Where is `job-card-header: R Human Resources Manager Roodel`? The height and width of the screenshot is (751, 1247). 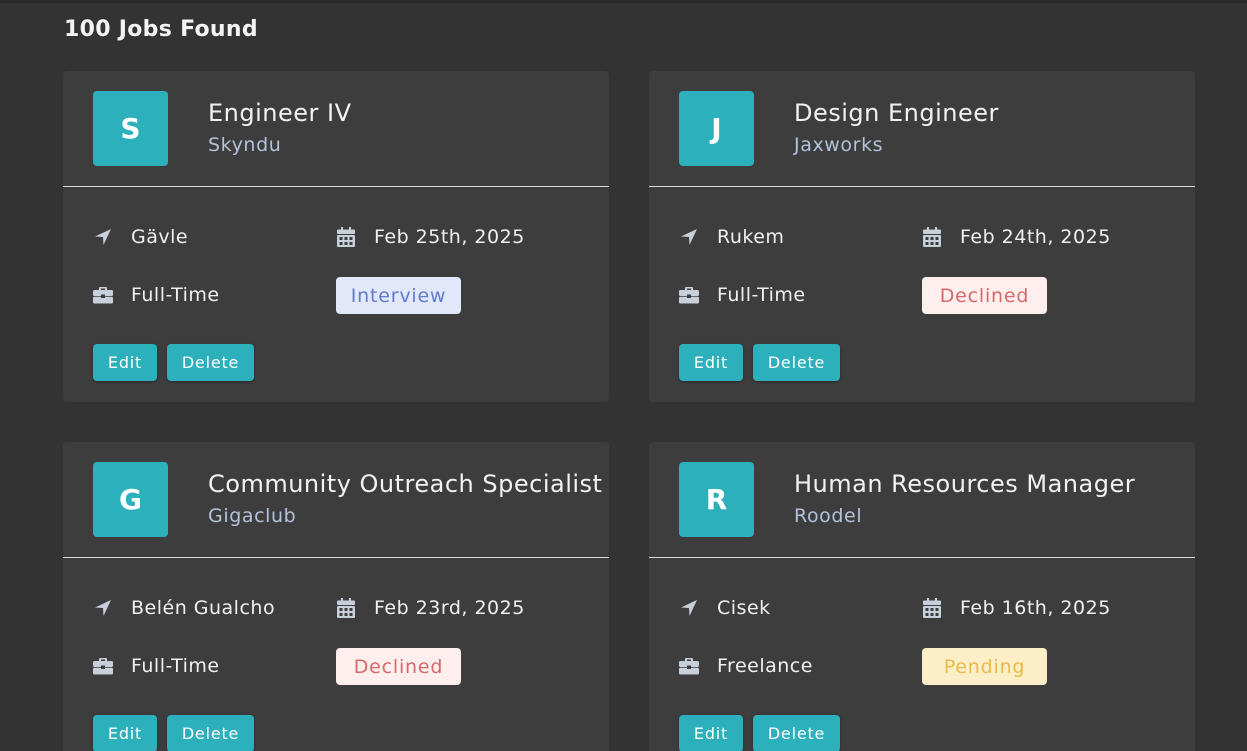 job-card-header: R Human Resources Manager Roodel is located at coordinates (922, 500).